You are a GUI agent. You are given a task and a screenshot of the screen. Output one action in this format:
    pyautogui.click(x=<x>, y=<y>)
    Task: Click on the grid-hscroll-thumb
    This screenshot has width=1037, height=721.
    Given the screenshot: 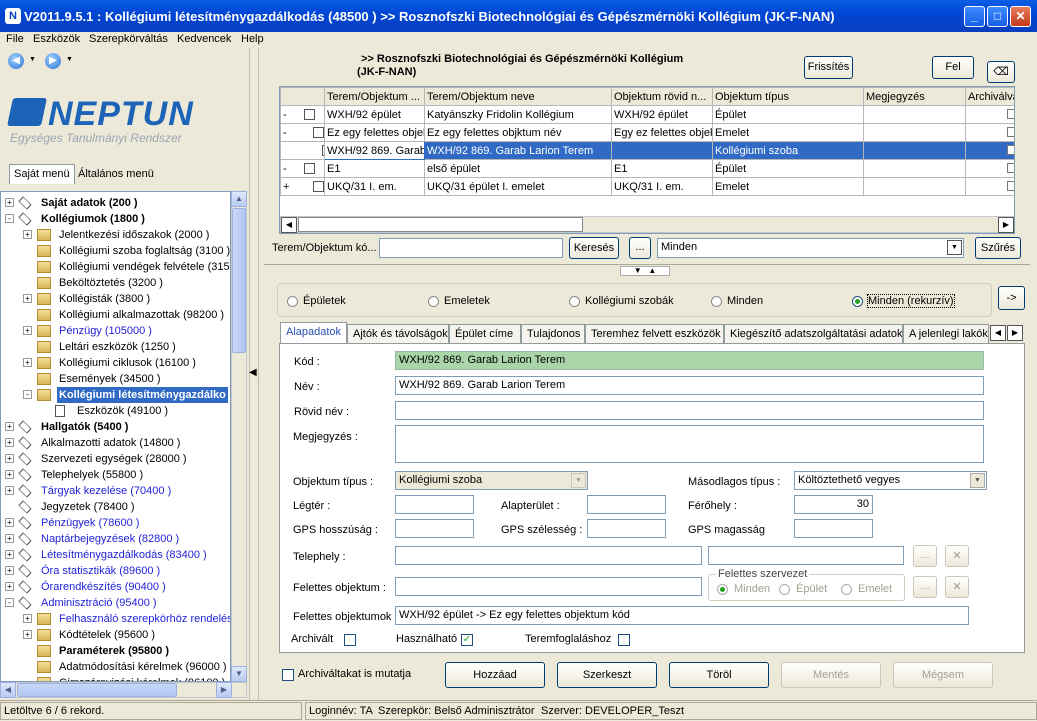 What is the action you would take?
    pyautogui.click(x=440, y=224)
    